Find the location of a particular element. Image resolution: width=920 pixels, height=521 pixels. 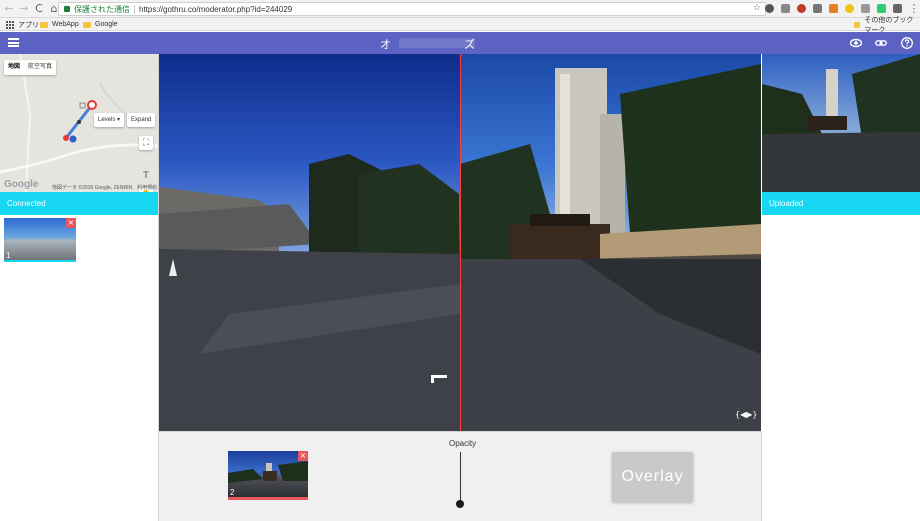

levels-label: Levels is located at coordinates (107, 120).